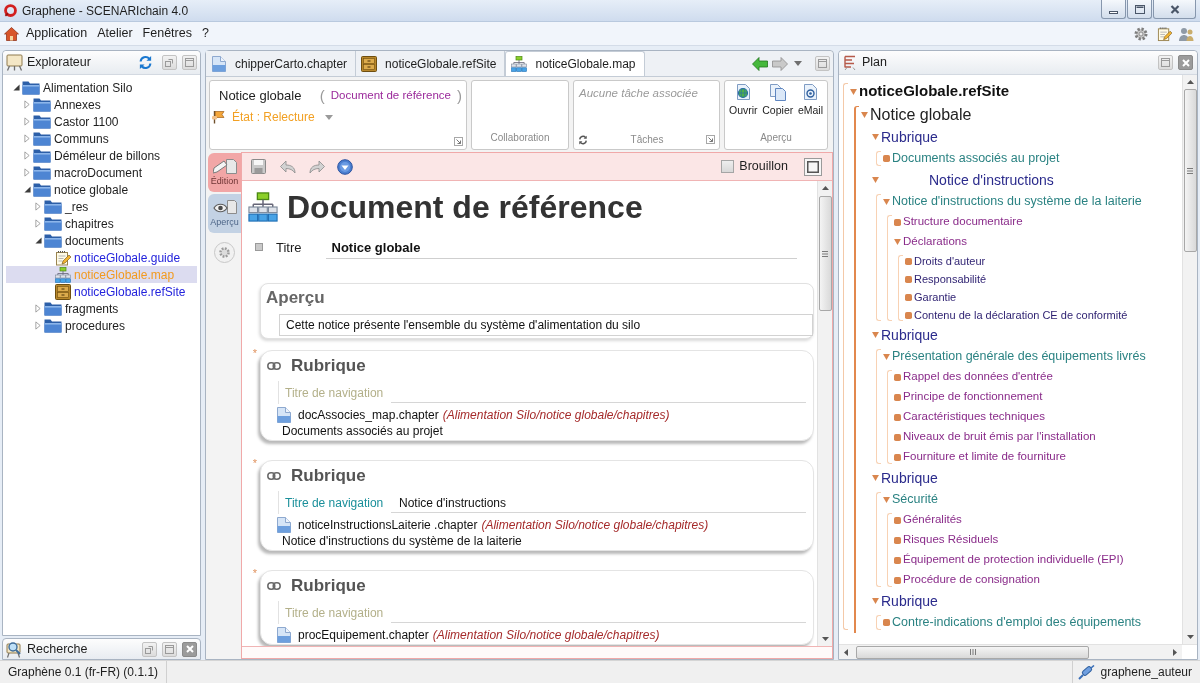 This screenshot has width=1200, height=683. What do you see at coordinates (1141, 33) in the screenshot?
I see `settings-icon` at bounding box center [1141, 33].